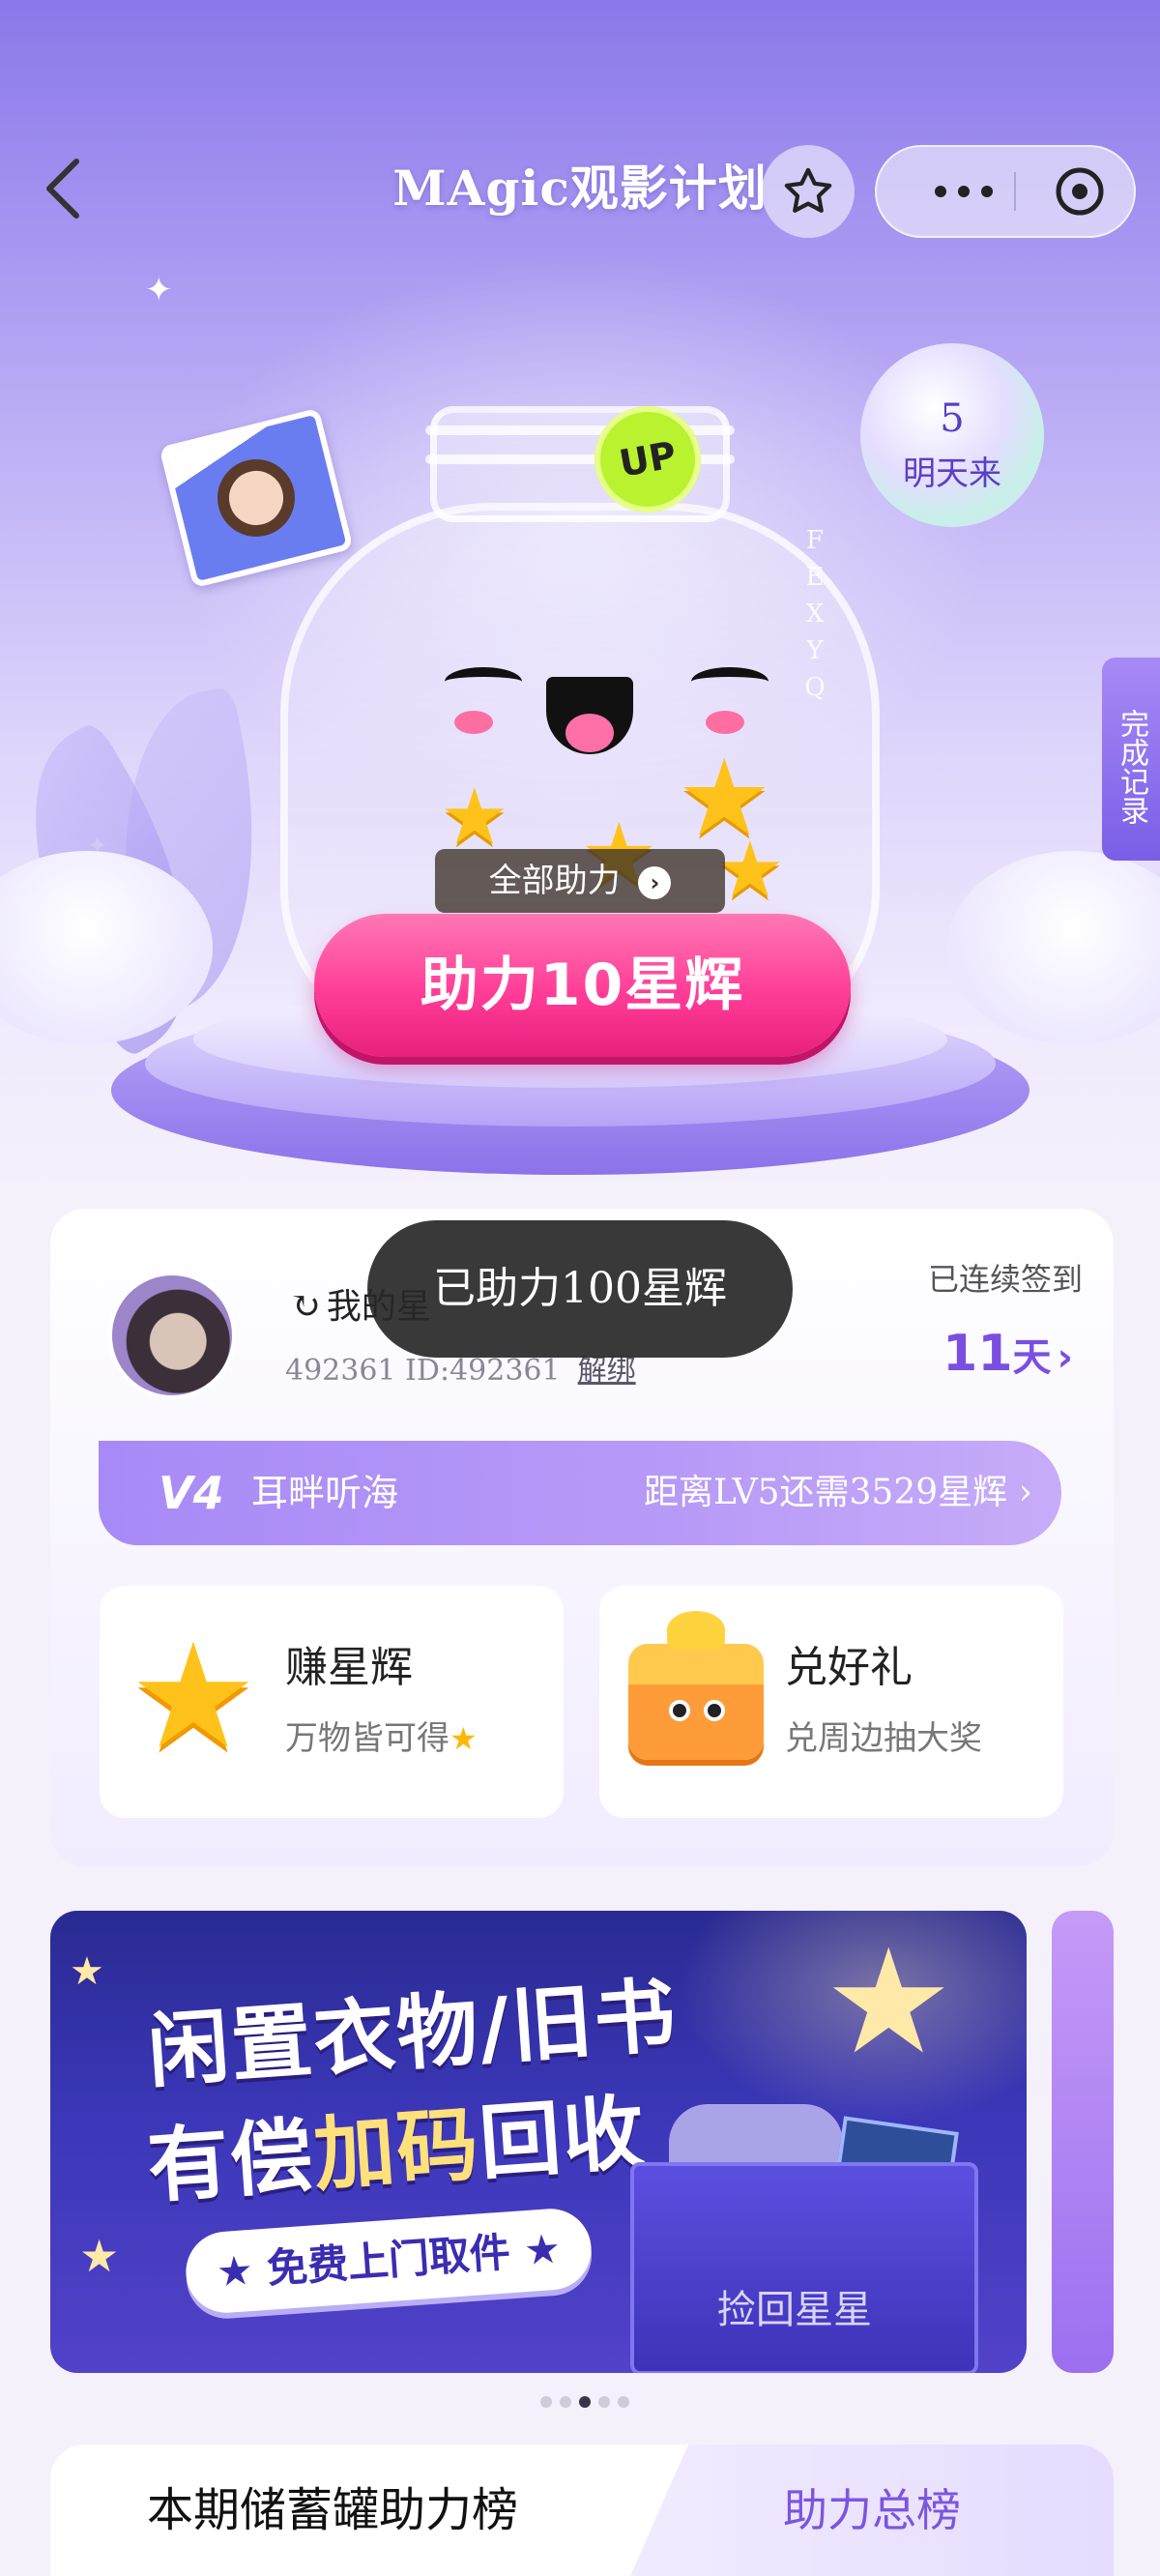 The height and width of the screenshot is (2576, 1160). I want to click on more-dots-icon, so click(964, 191).